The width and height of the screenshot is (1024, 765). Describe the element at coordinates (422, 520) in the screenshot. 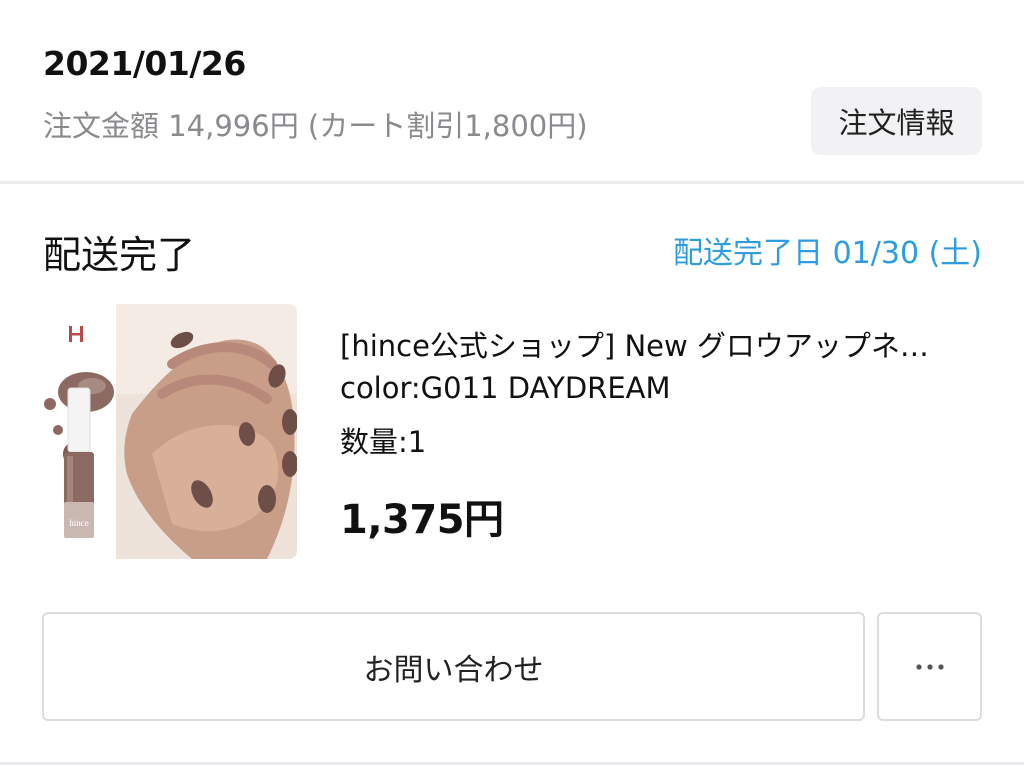

I see `product-price: 1,375円` at that location.